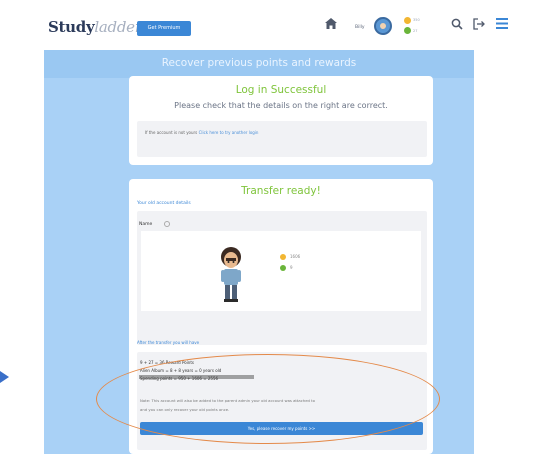  What do you see at coordinates (164, 28) in the screenshot?
I see `get-premium-button: Get Premium` at bounding box center [164, 28].